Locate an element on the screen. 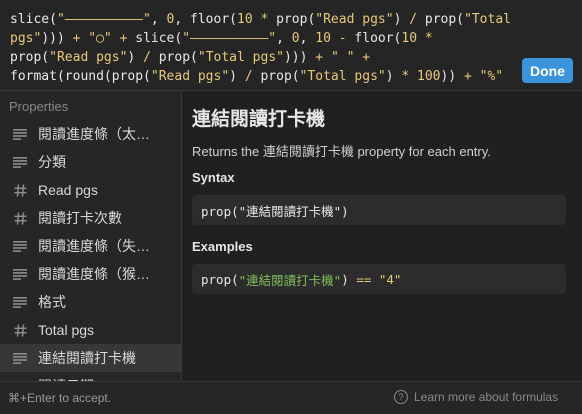  code-token: 0 is located at coordinates (295, 38).